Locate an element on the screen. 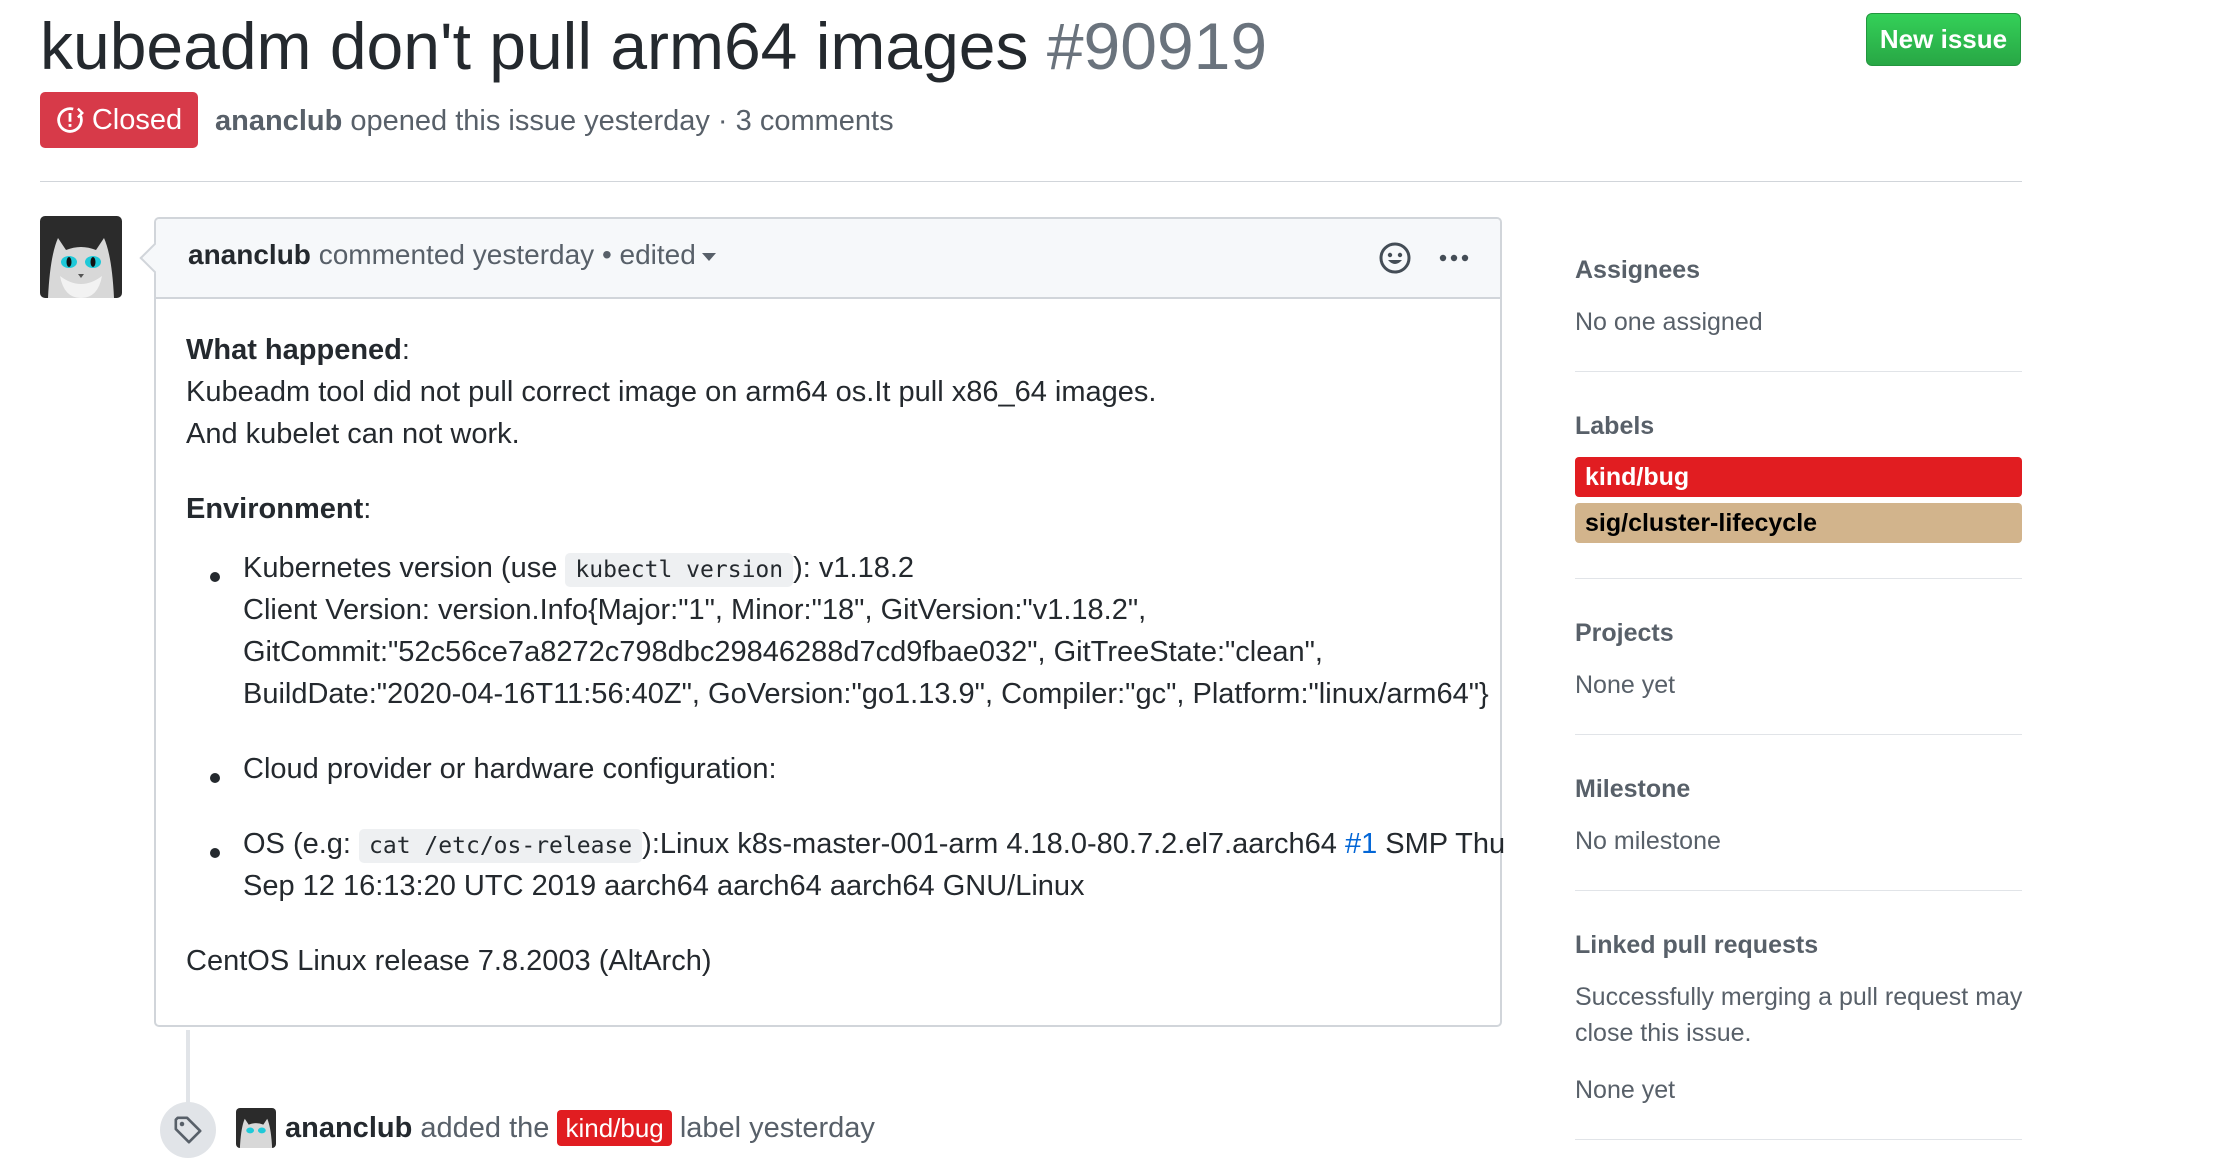 The height and width of the screenshot is (1158, 2215). comment-author-line: ananclub commented yesterday • edited is located at coordinates (452, 255).